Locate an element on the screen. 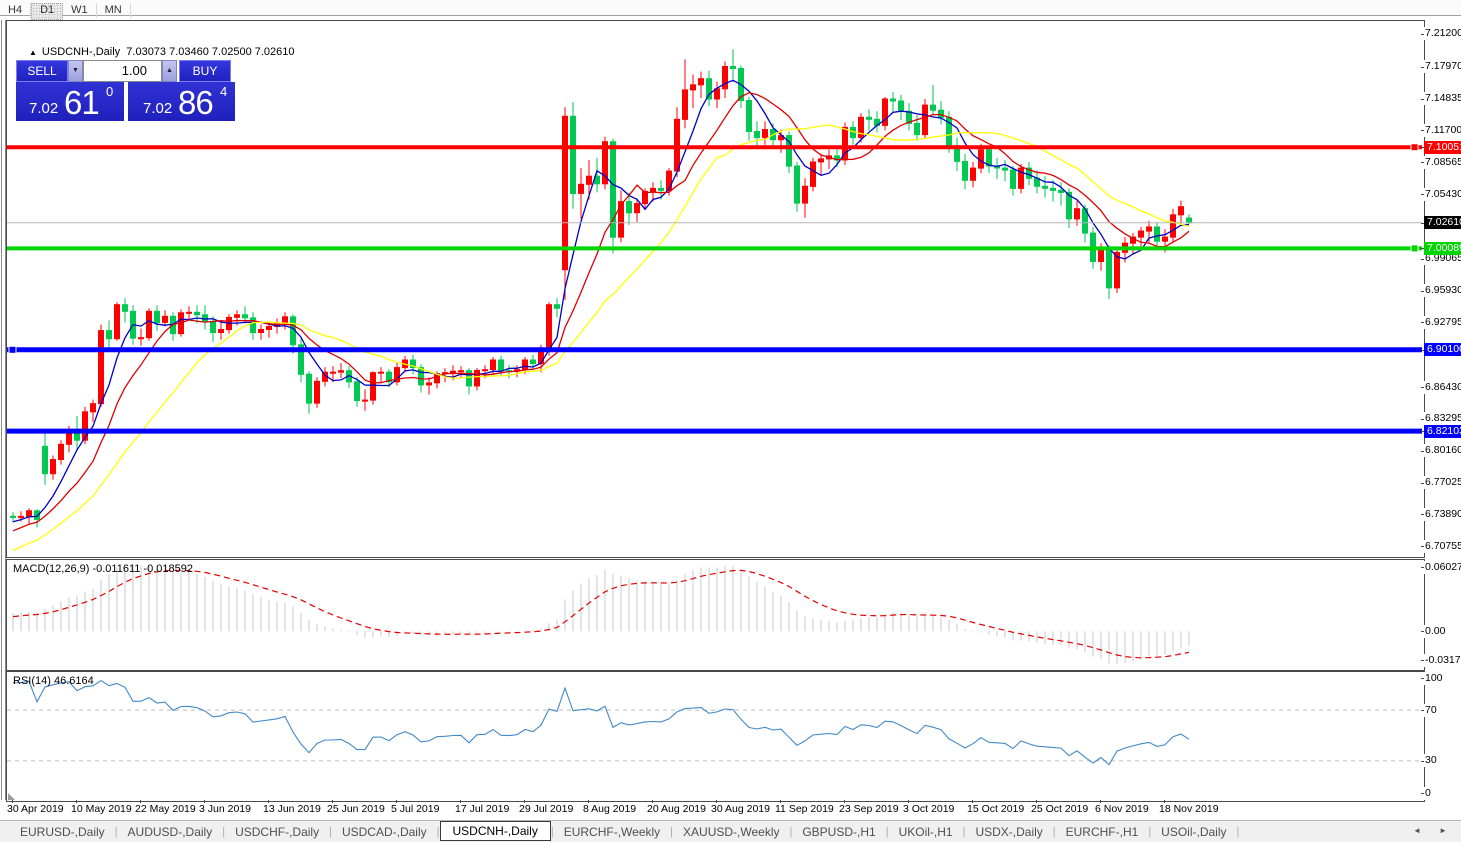  price-axis-label: 7.17970 is located at coordinates (1442, 67).